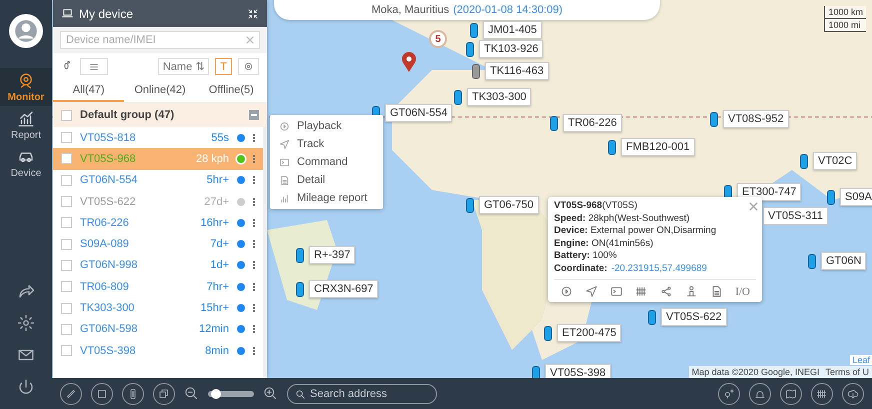 Image resolution: width=872 pixels, height=409 pixels. I want to click on location-pin-icon, so click(26, 81).